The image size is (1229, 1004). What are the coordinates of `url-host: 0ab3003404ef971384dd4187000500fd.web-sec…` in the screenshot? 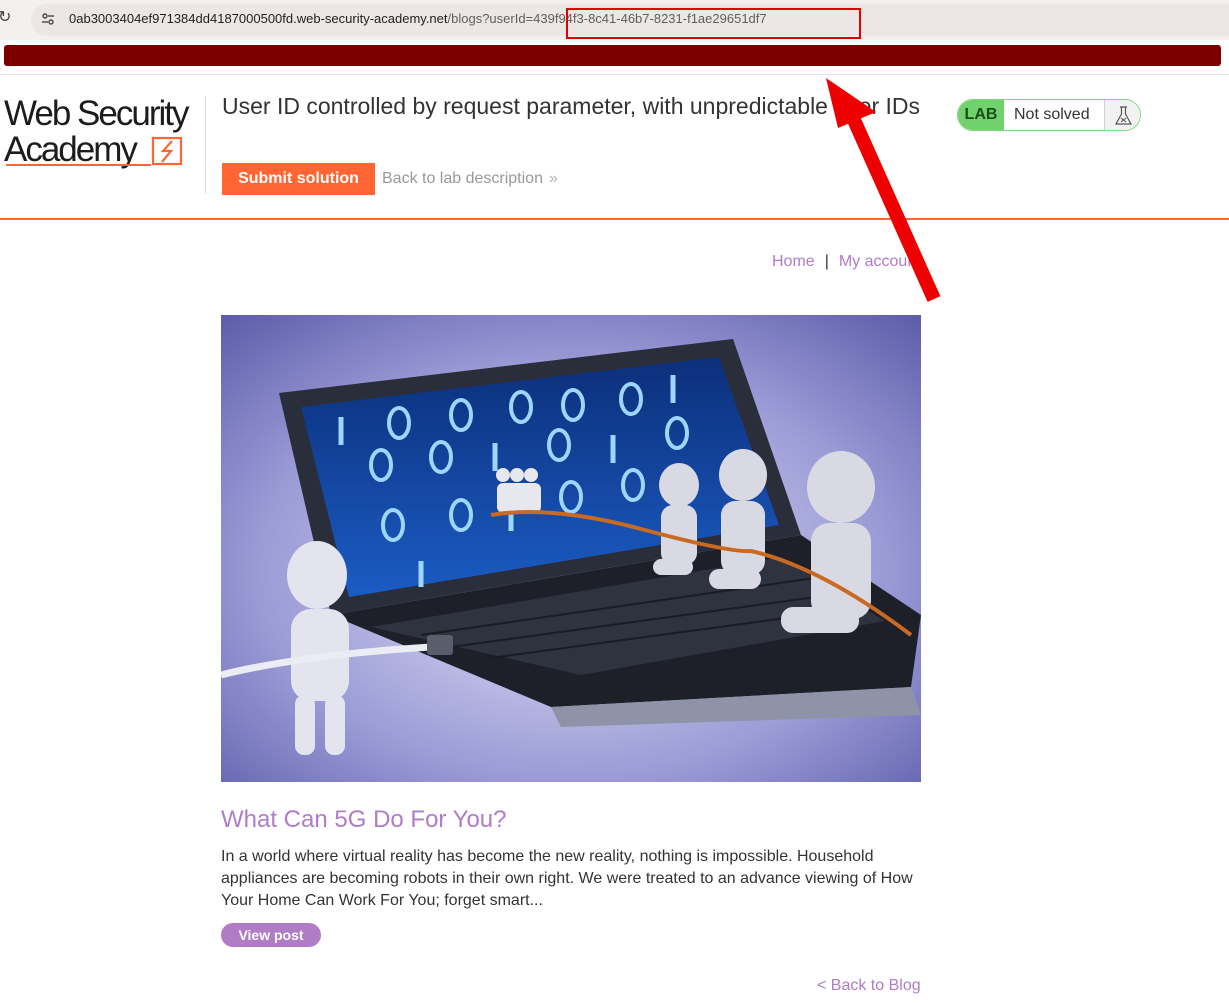 It's located at (258, 18).